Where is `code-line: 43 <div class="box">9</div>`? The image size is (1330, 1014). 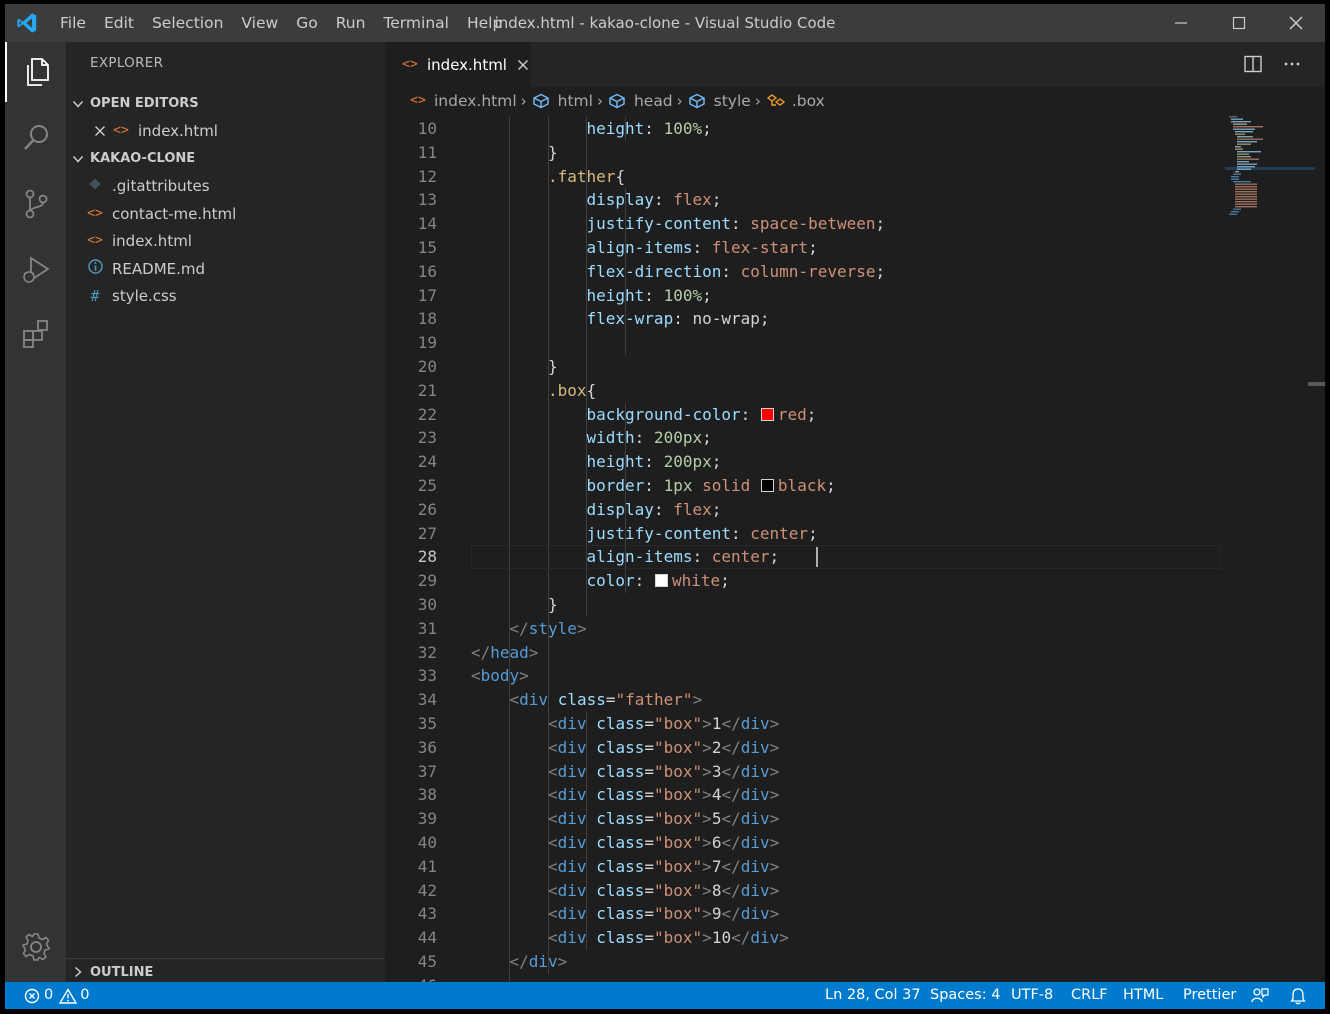
code-line: 43 <div class="box">9</div> is located at coordinates (805, 914).